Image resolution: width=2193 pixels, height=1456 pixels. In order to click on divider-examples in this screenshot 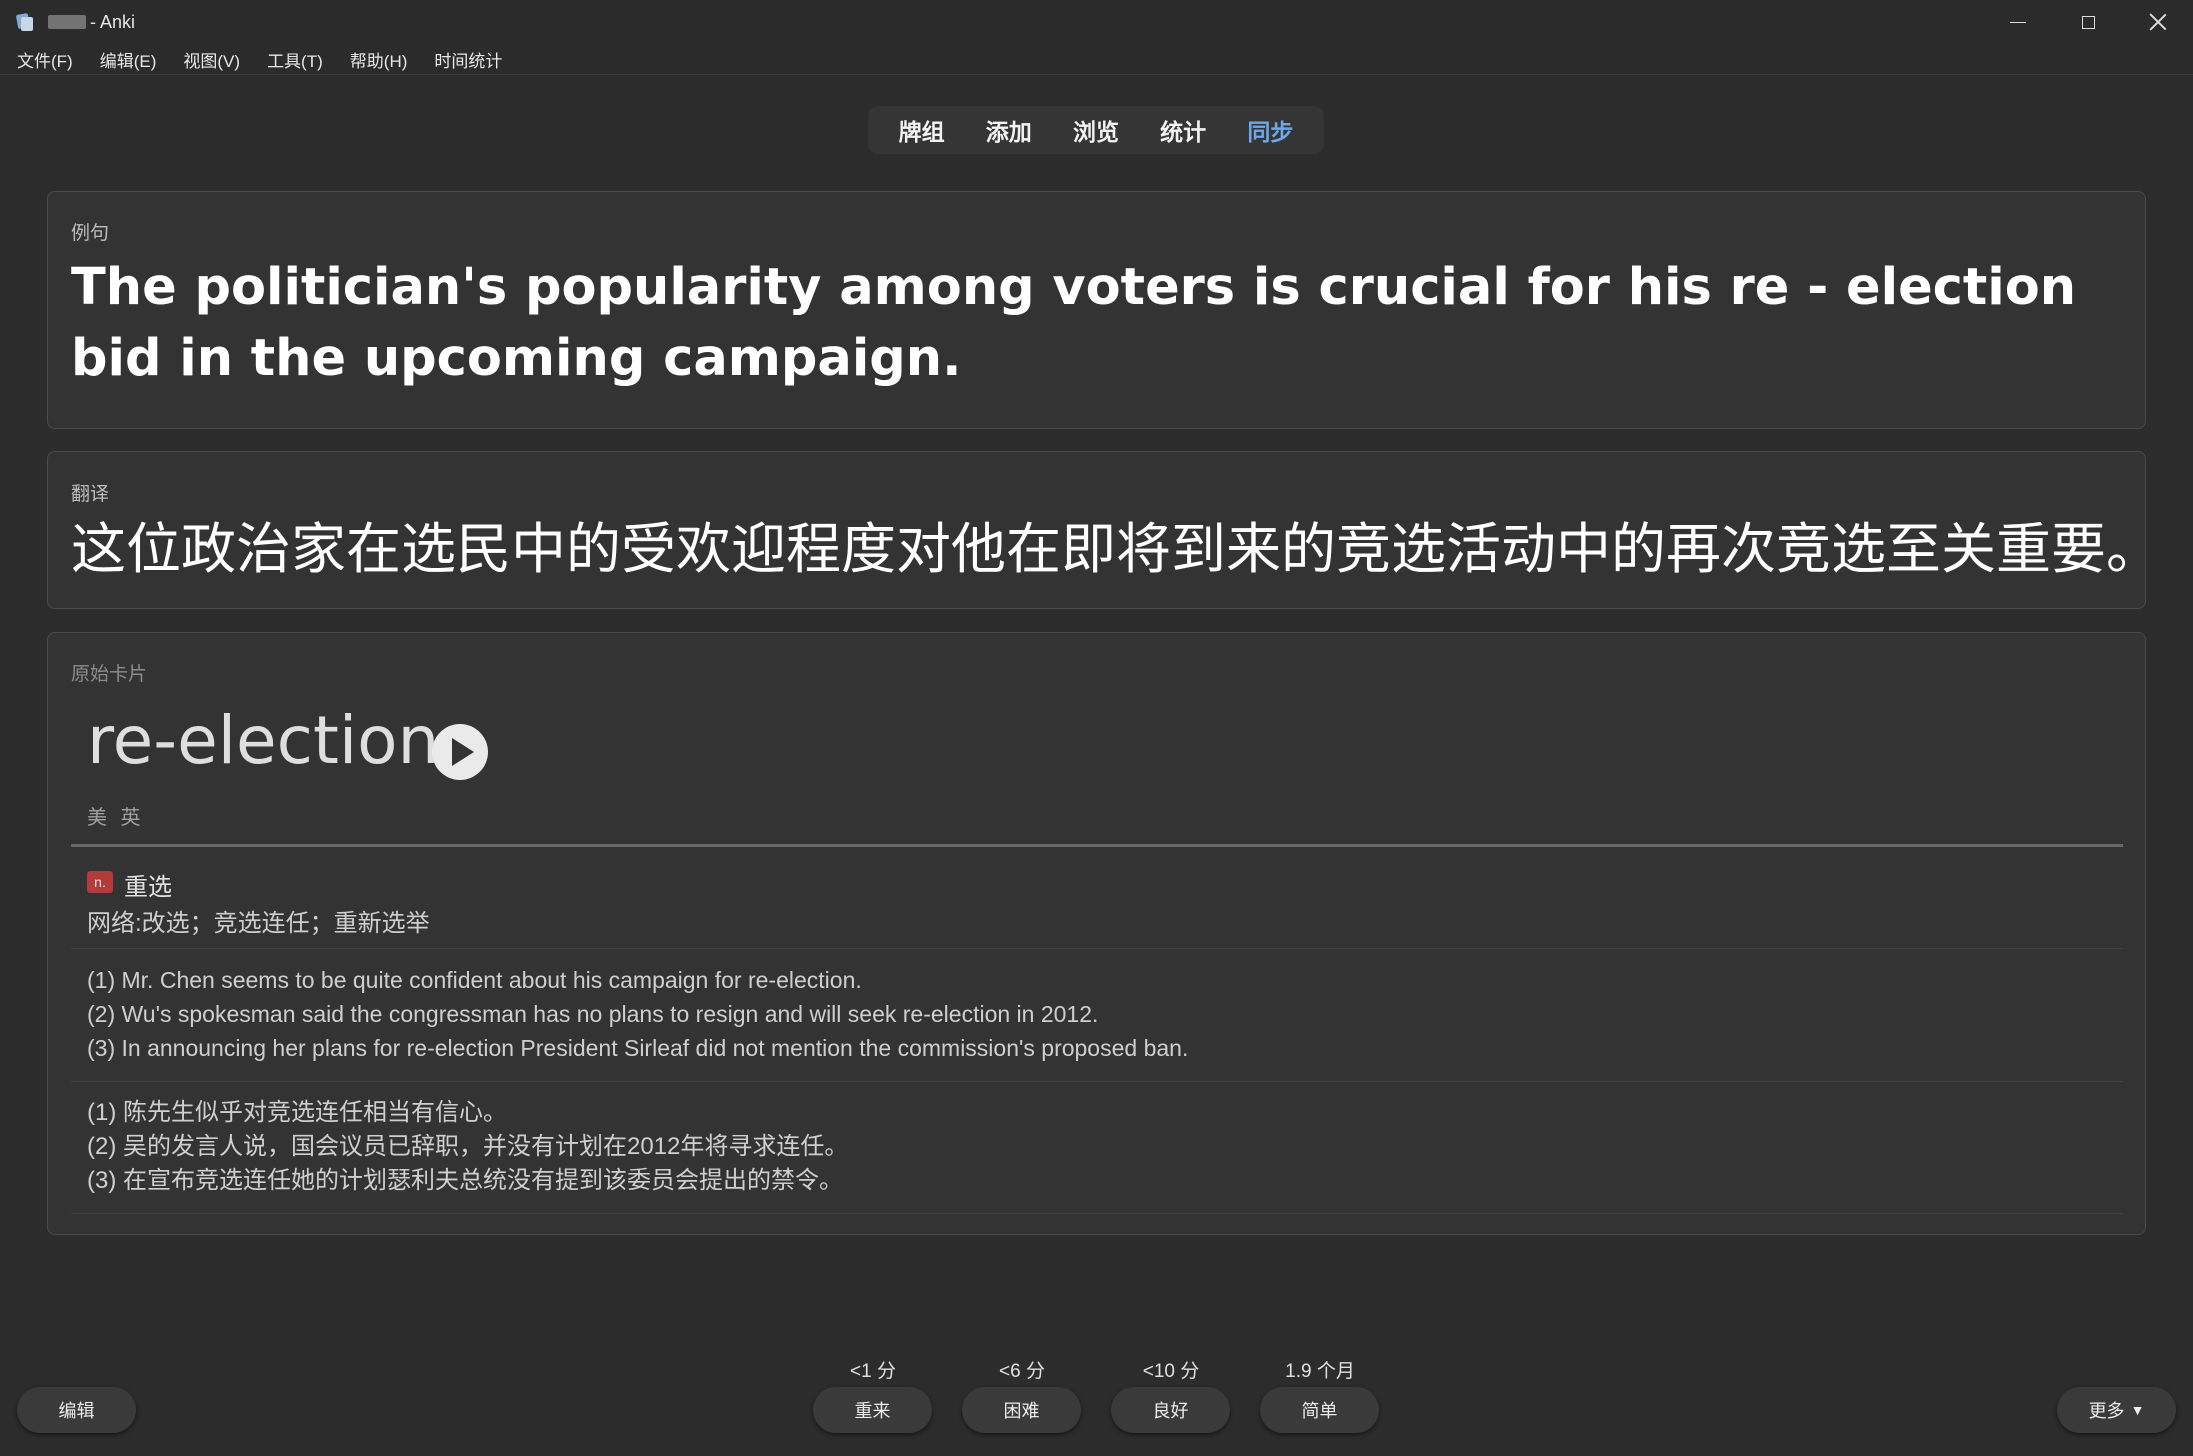, I will do `click(1097, 948)`.